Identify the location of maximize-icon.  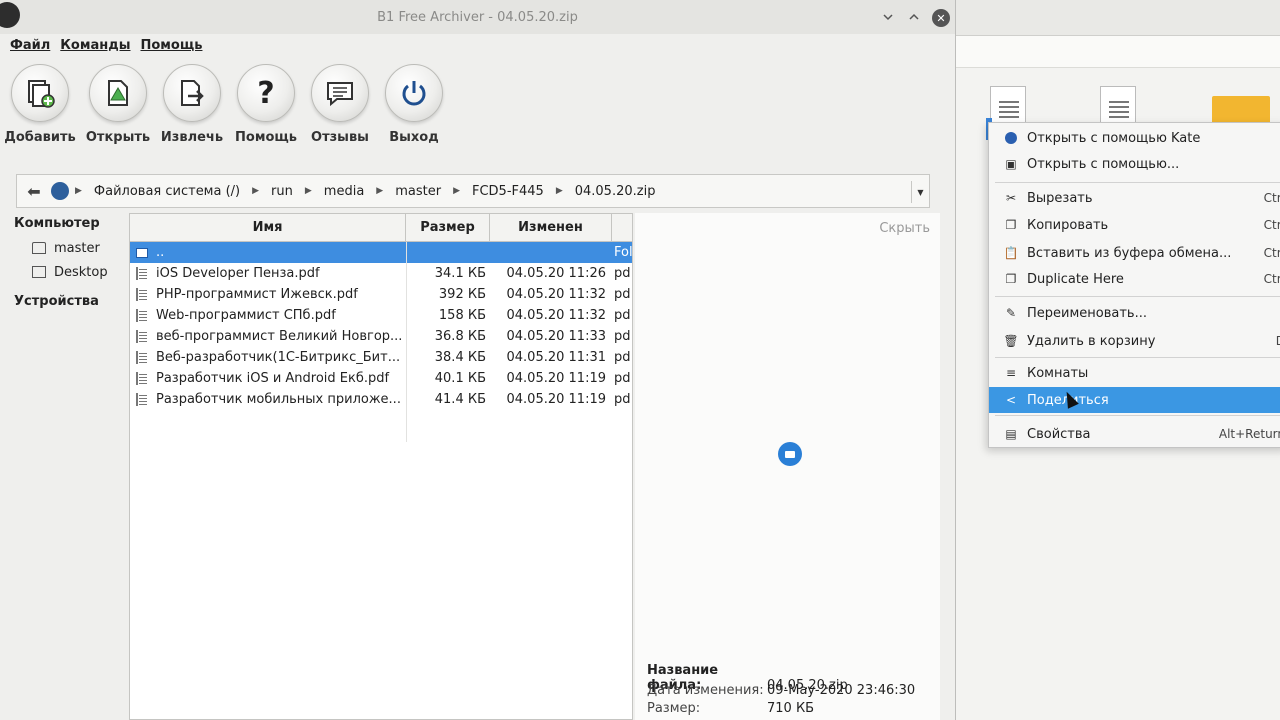
(914, 17).